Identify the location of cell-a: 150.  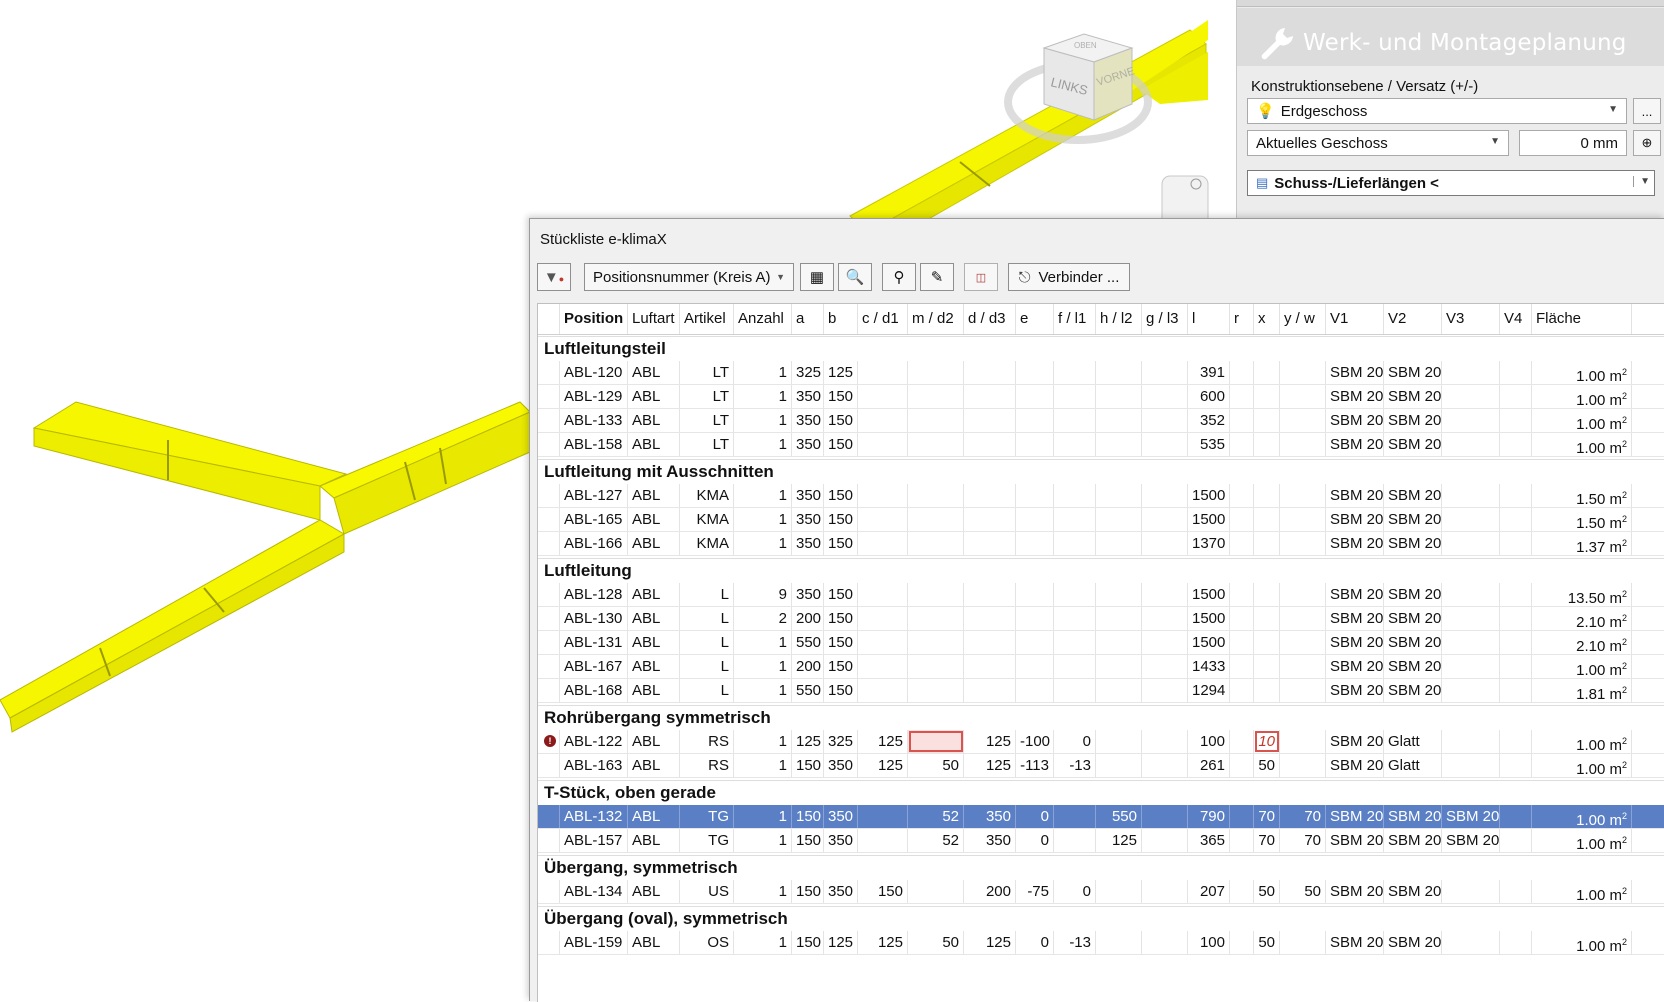
(808, 840).